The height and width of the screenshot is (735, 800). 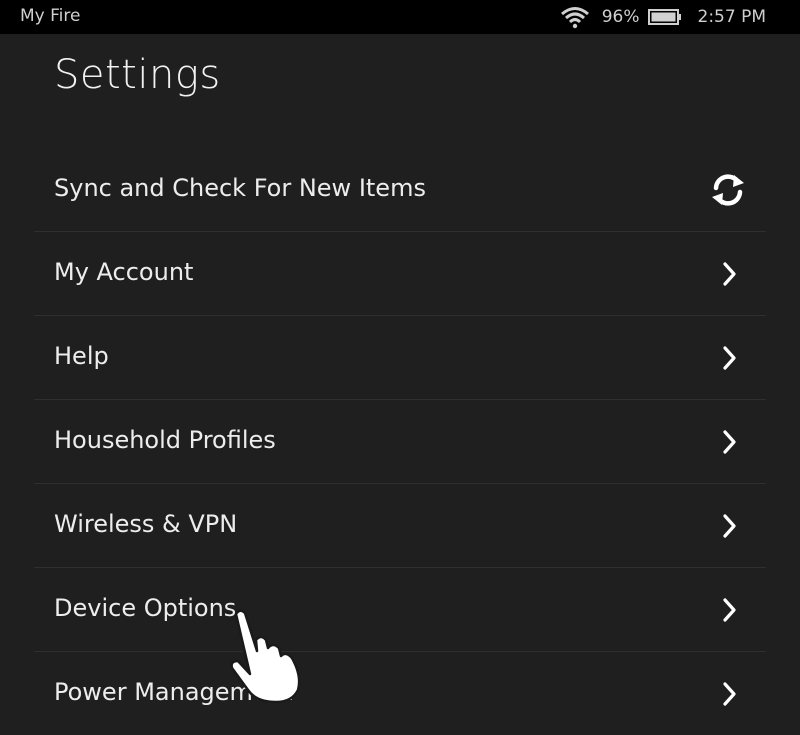 I want to click on status-indicators: 96% 2:57 PM, so click(x=663, y=17).